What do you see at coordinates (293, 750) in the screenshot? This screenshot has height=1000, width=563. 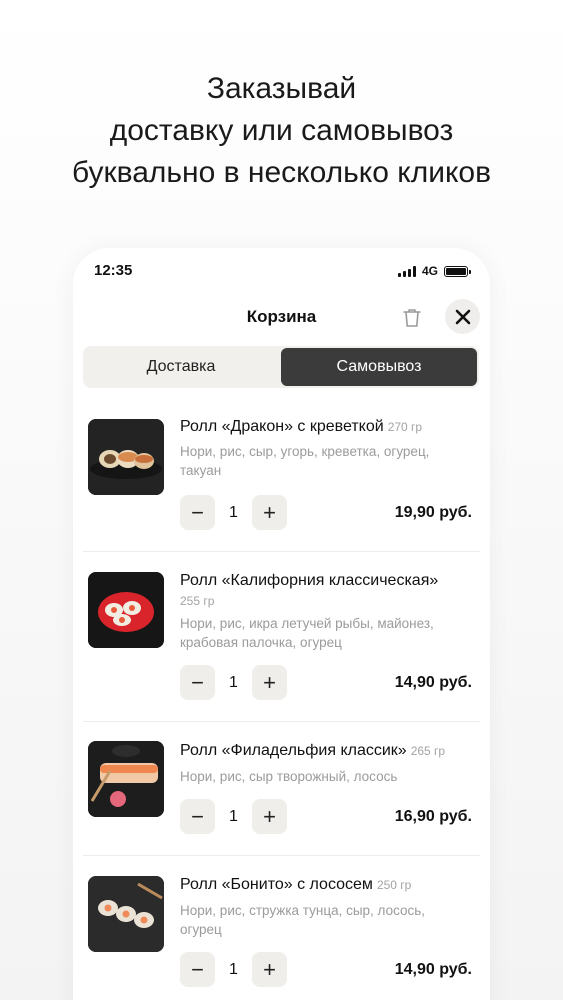 I see `product-name: Ролл «Филадельфия классик»` at bounding box center [293, 750].